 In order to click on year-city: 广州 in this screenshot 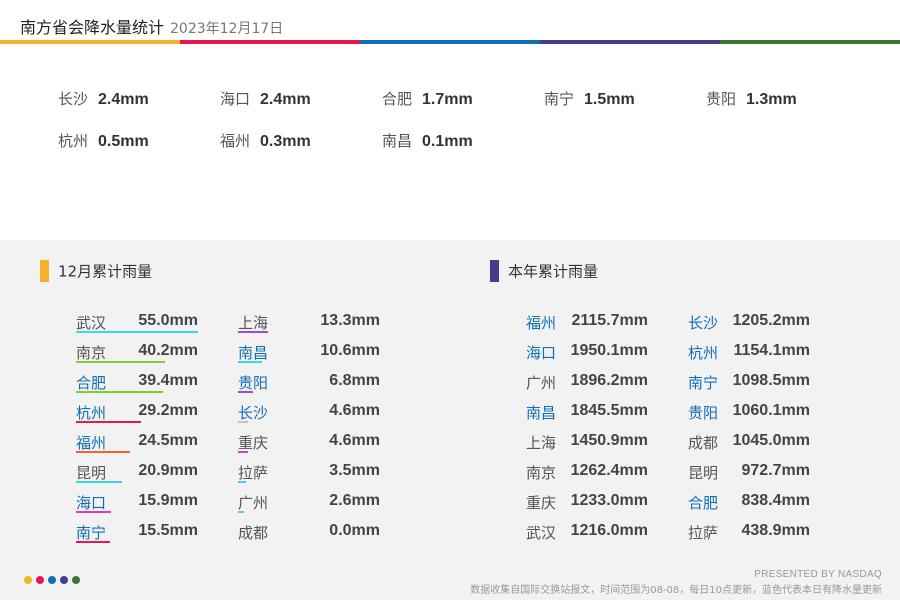, I will do `click(541, 383)`.